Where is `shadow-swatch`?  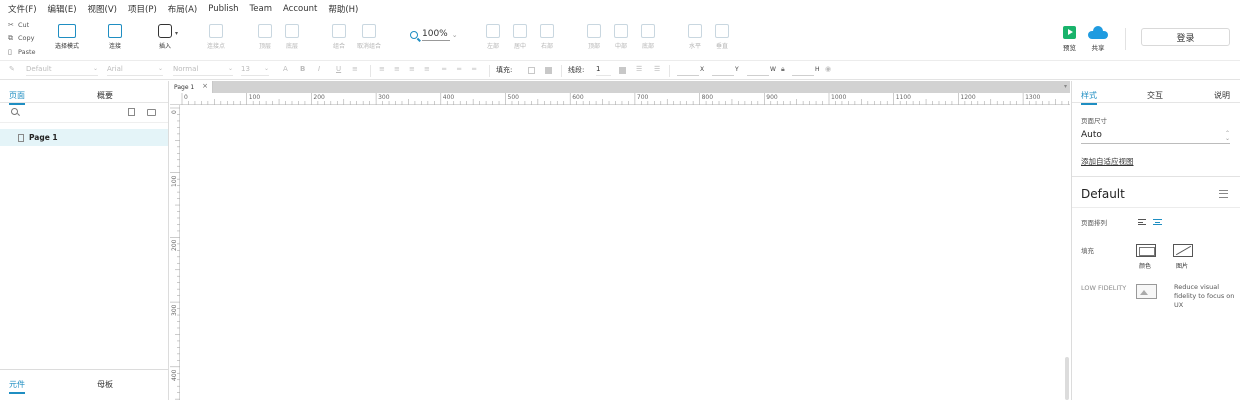 shadow-swatch is located at coordinates (548, 70).